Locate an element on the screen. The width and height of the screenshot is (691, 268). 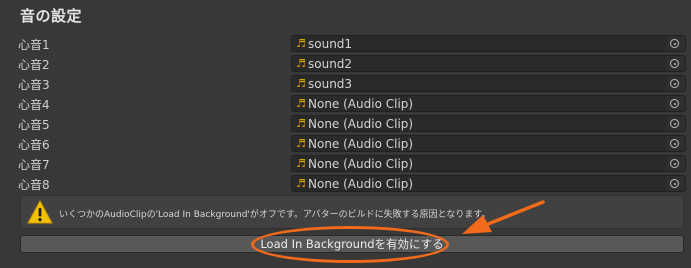
property-row-3: 心音3 ♬ sound3 is located at coordinates (352, 84).